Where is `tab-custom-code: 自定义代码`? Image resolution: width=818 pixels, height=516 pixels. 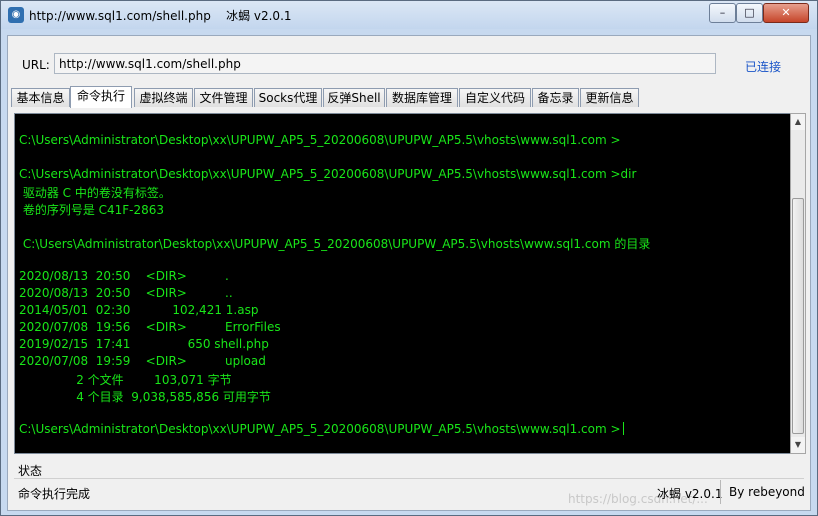 tab-custom-code: 自定义代码 is located at coordinates (495, 97).